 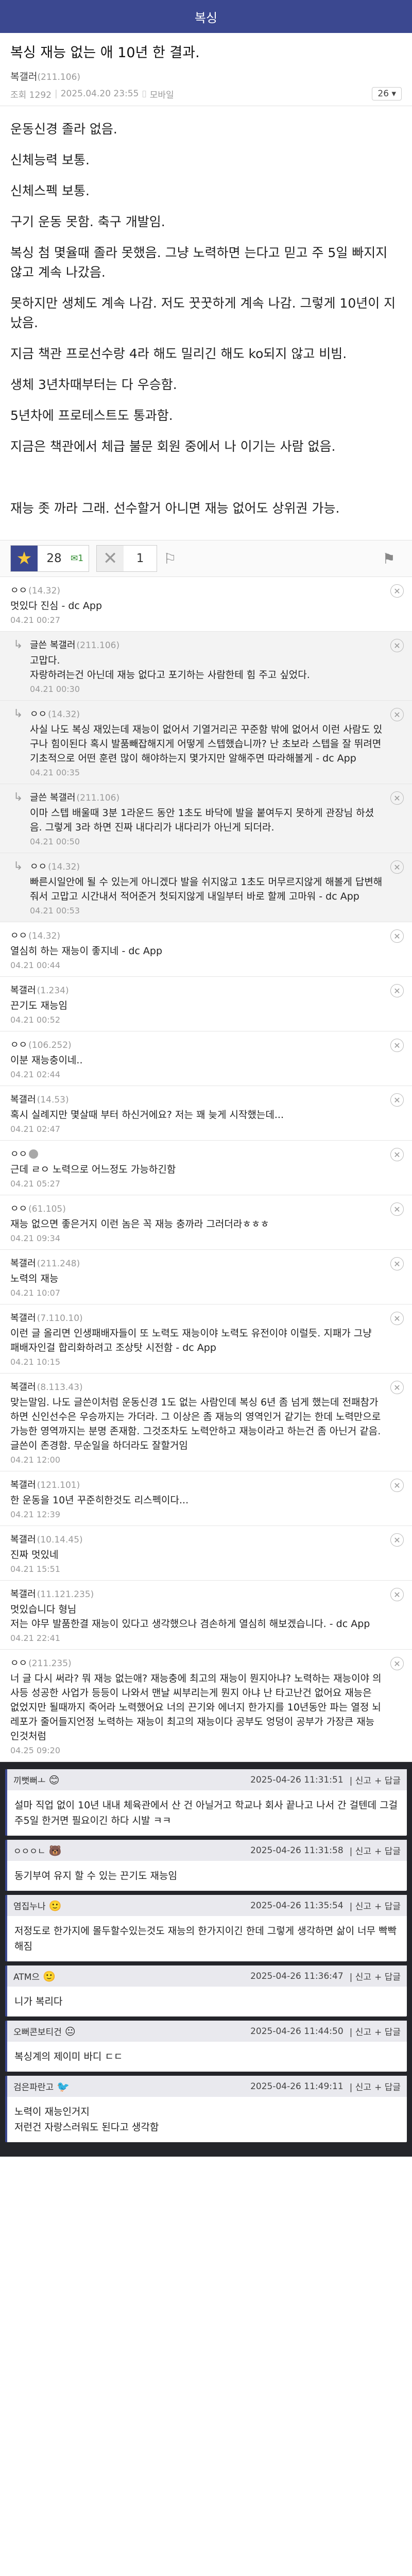 I want to click on comment-ip: (1.234), so click(x=53, y=991).